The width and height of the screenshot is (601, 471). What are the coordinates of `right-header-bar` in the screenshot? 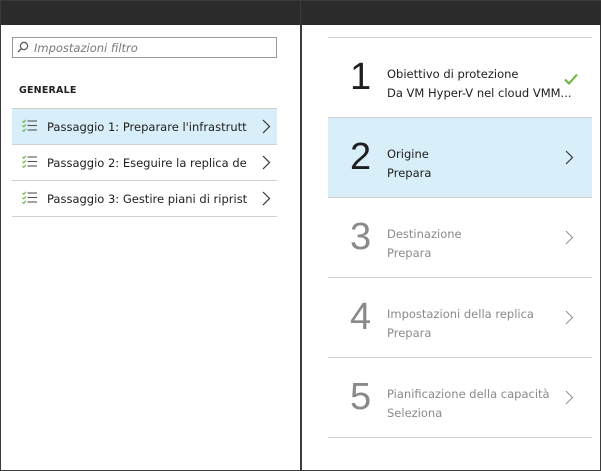 It's located at (451, 13).